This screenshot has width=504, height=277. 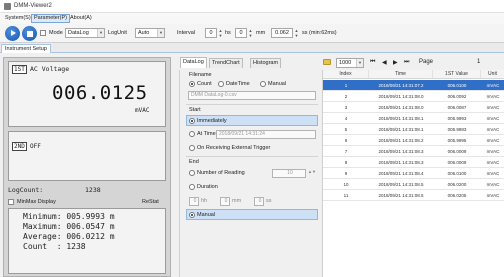 I want to click on table-row: 10 2018/09/21 14:31:08.5 006.0200 mVAC, so click(x=413, y=184).